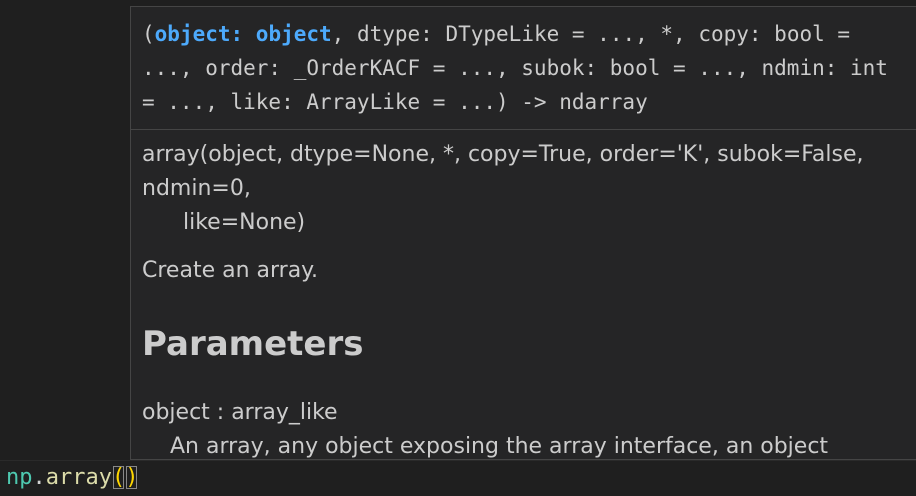 The height and width of the screenshot is (496, 916). Describe the element at coordinates (240, 412) in the screenshot. I see `doc-param-name: object : array_like` at that location.